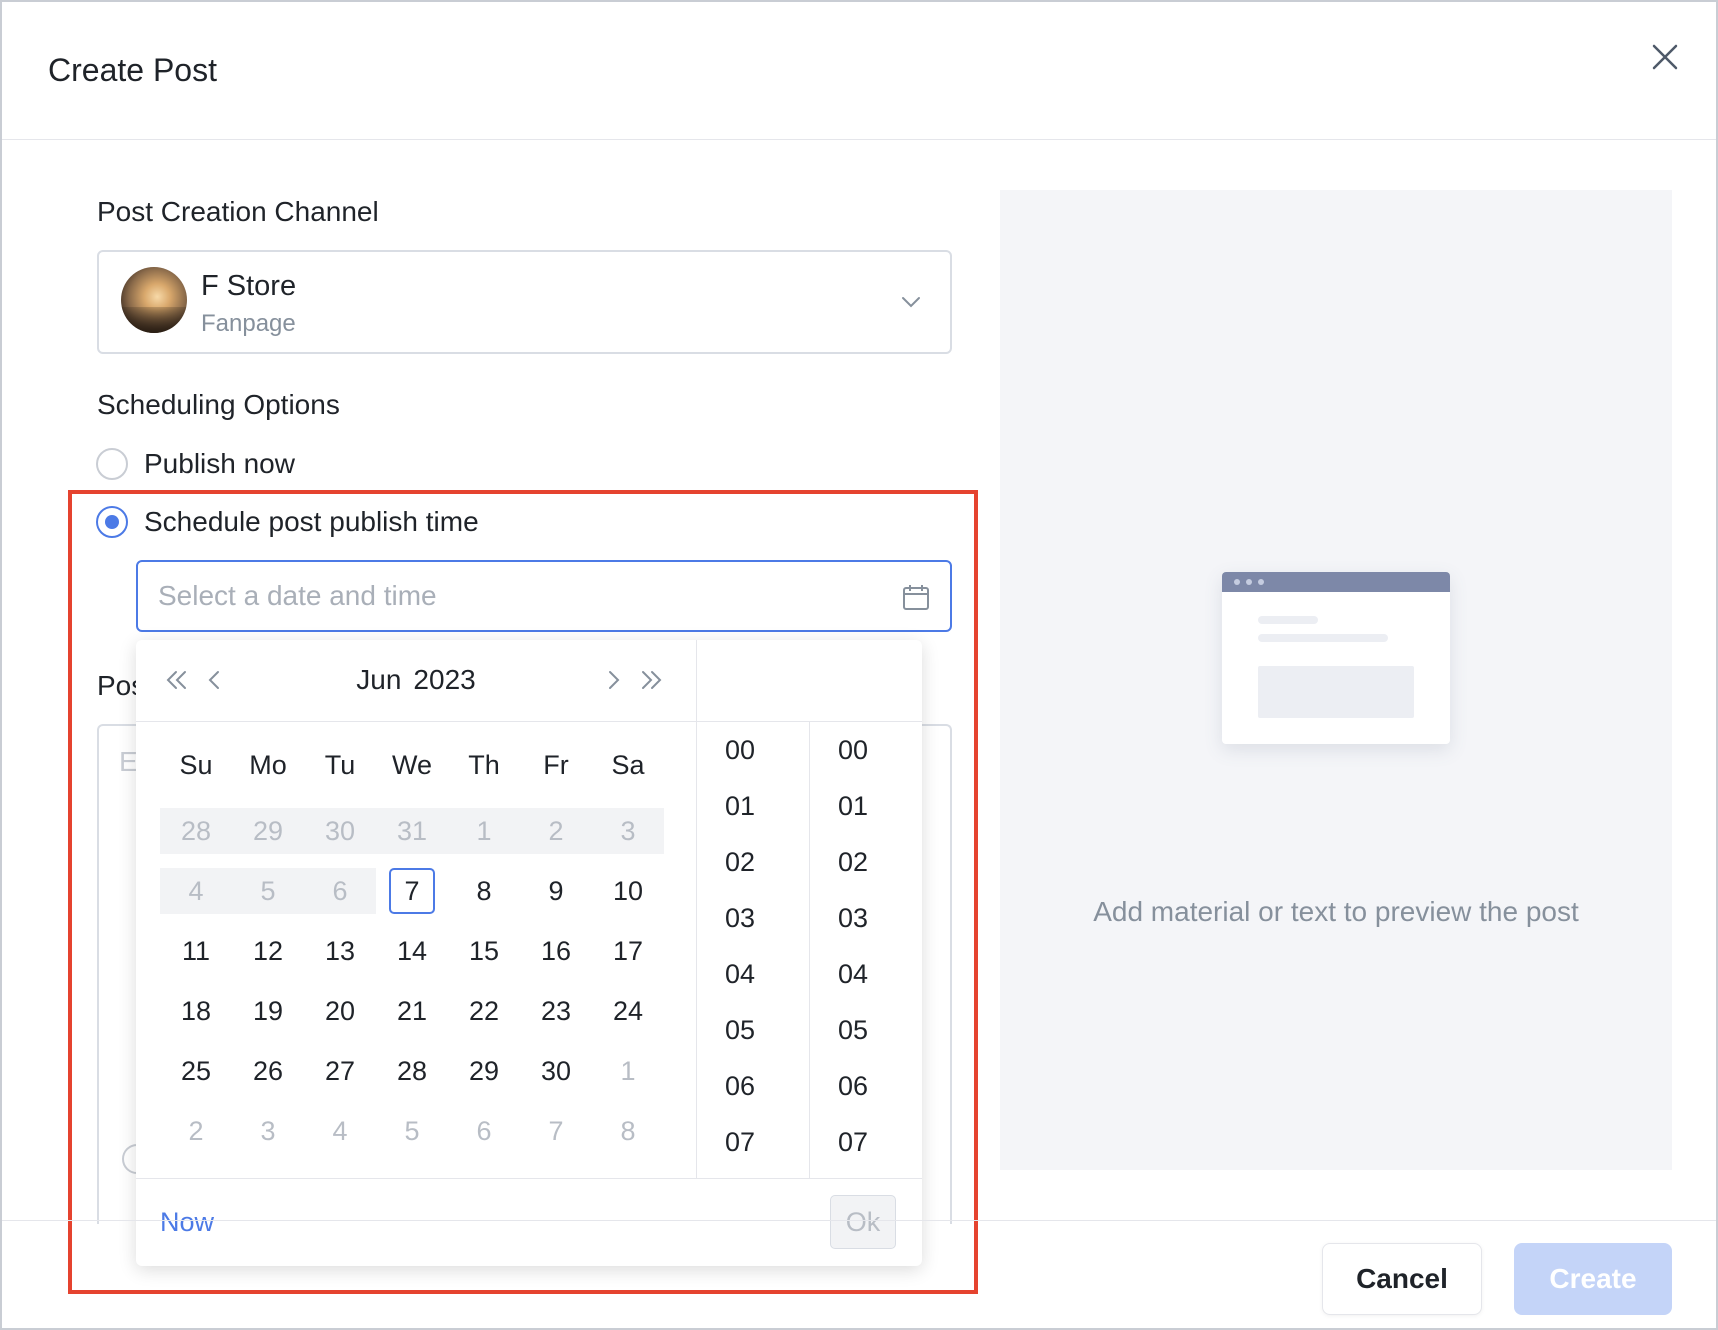 Image resolution: width=1718 pixels, height=1330 pixels. I want to click on calendar-week-row: 28 29 30 31 1 2 3, so click(412, 838).